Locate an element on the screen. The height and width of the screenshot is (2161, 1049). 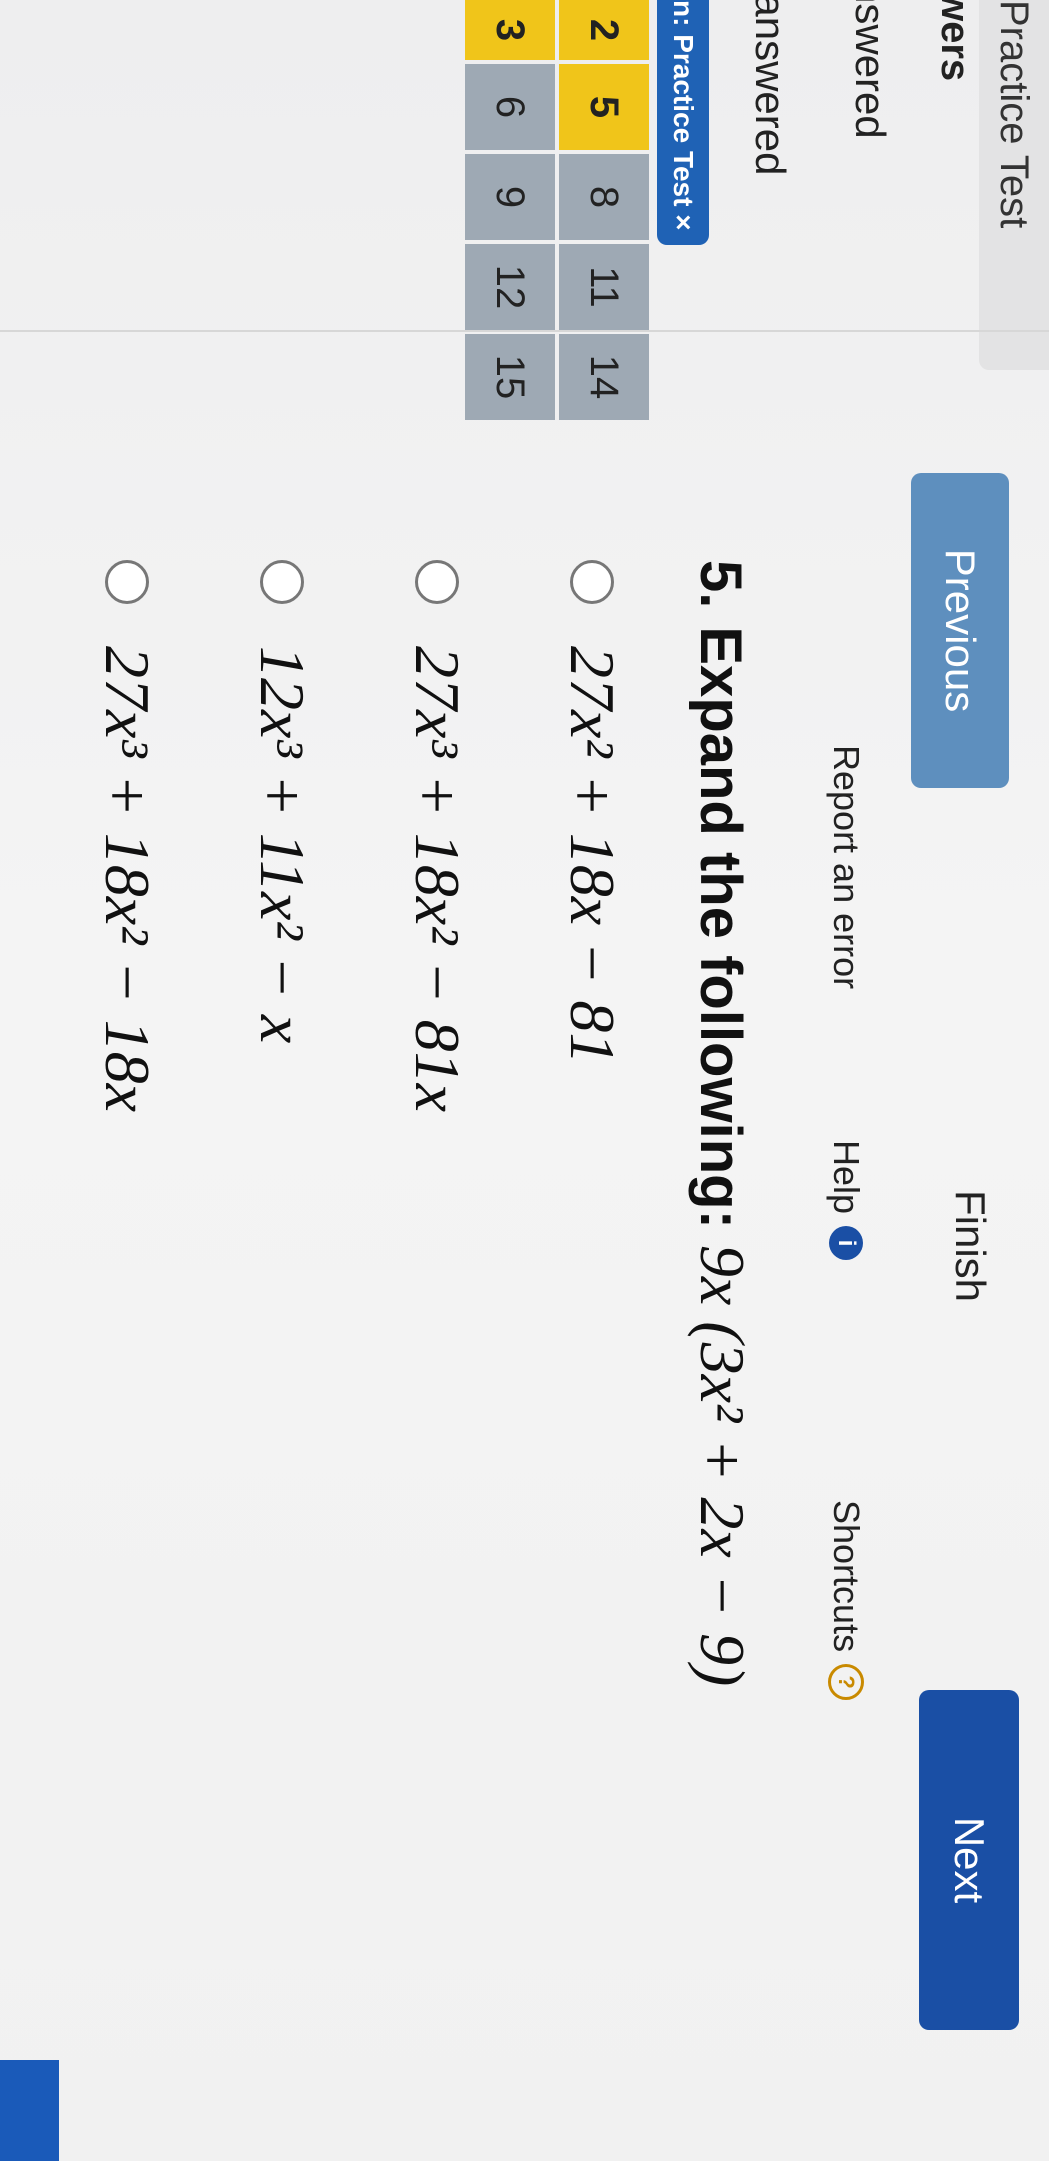
answer-choice-text: 12x³ + 11x² − x is located at coordinates (282, 845).